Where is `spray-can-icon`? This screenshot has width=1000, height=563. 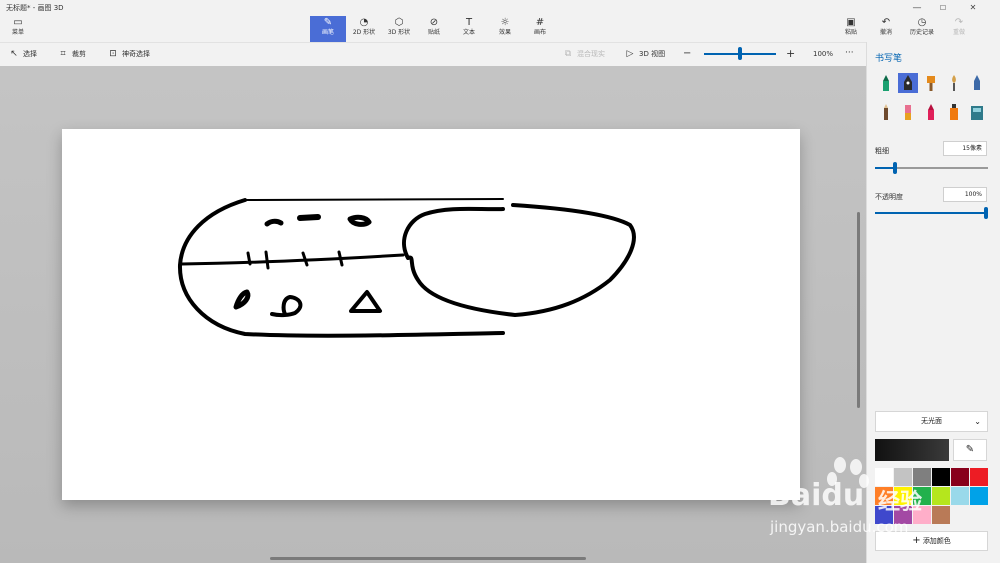 spray-can-icon is located at coordinates (954, 112).